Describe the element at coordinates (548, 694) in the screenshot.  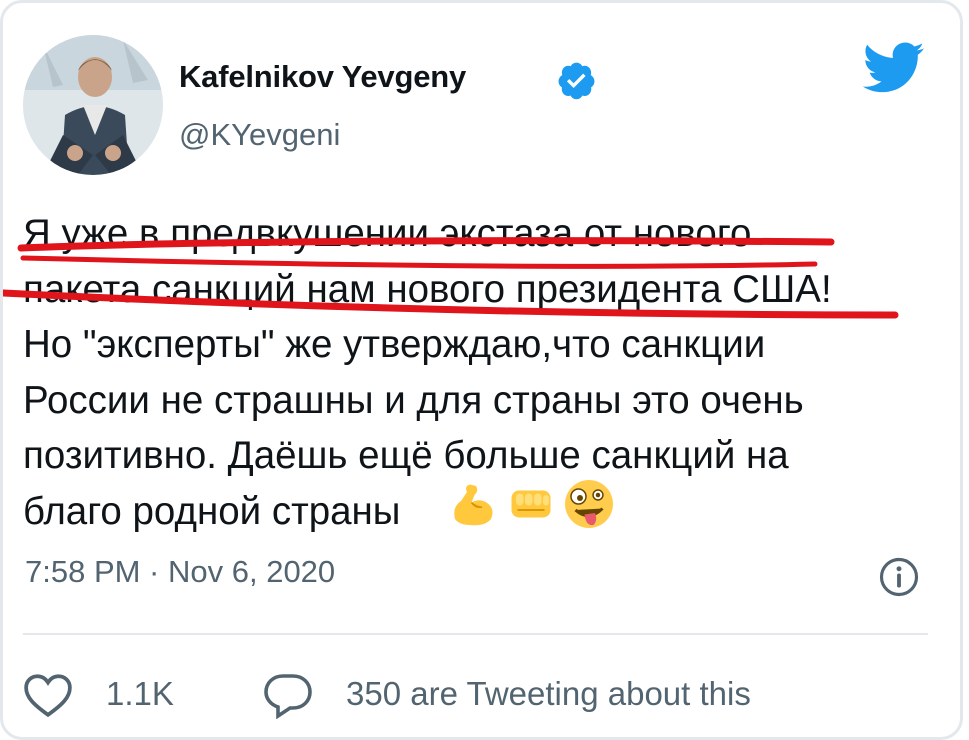
I see `conversation-link: 350 are Tweeting about this` at that location.